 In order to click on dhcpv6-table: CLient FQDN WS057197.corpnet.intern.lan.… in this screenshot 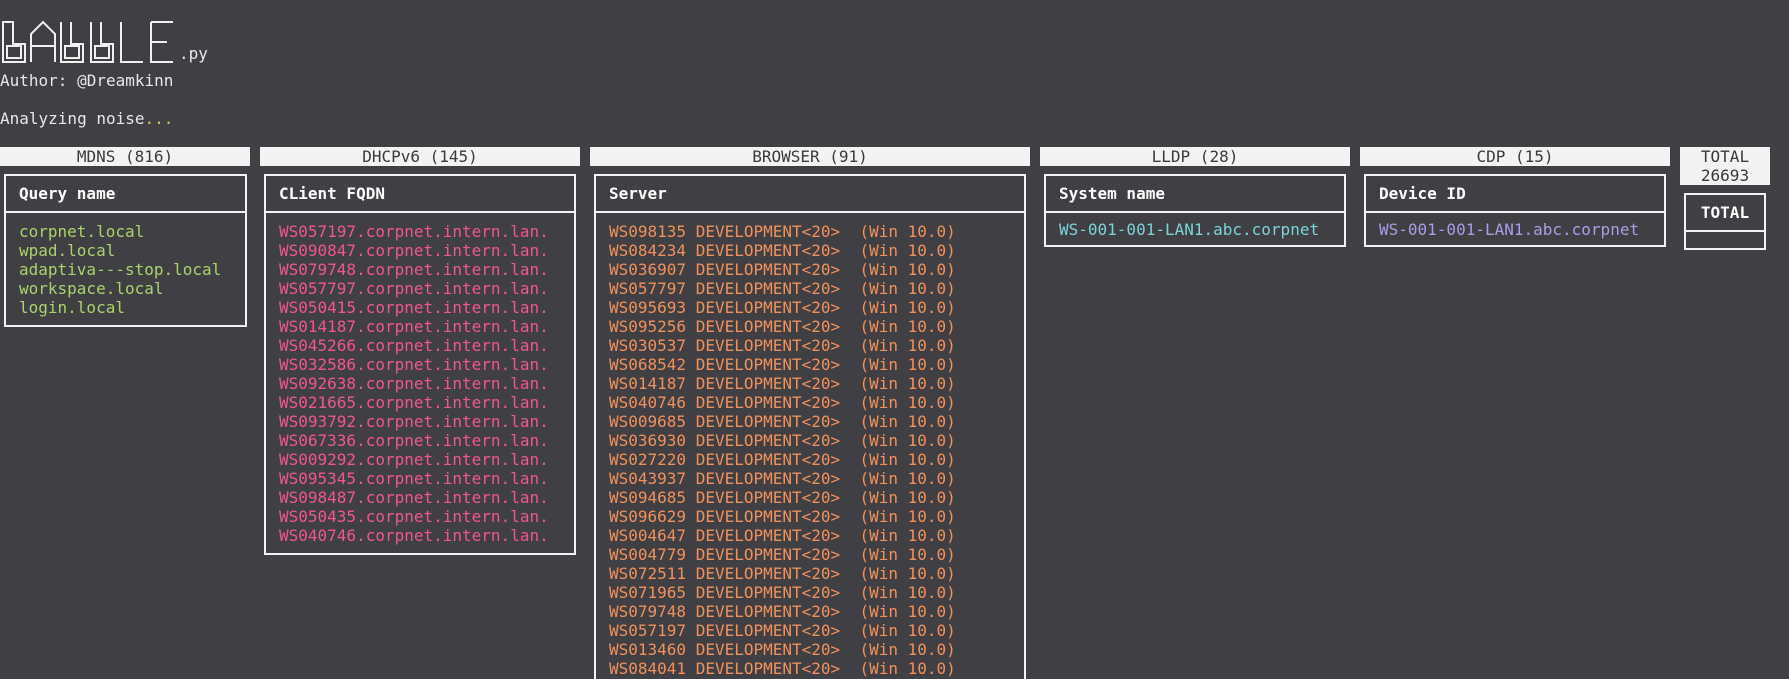, I will do `click(420, 364)`.